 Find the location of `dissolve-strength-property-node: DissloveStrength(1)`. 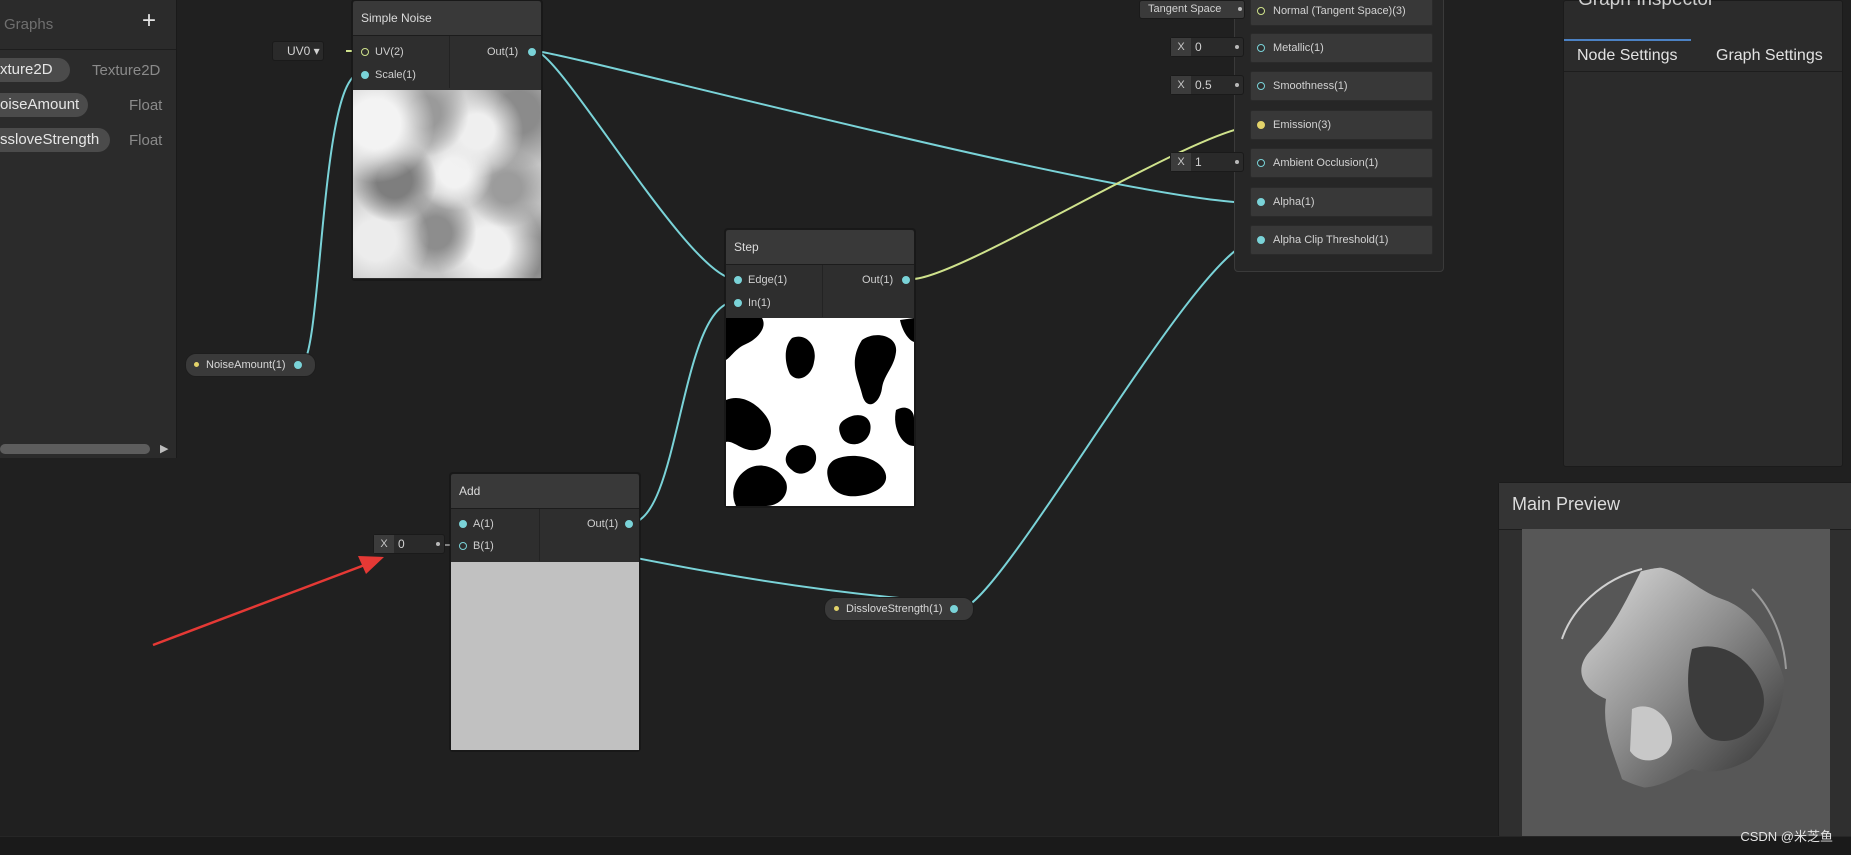

dissolve-strength-property-node: DissloveStrength(1) is located at coordinates (899, 609).